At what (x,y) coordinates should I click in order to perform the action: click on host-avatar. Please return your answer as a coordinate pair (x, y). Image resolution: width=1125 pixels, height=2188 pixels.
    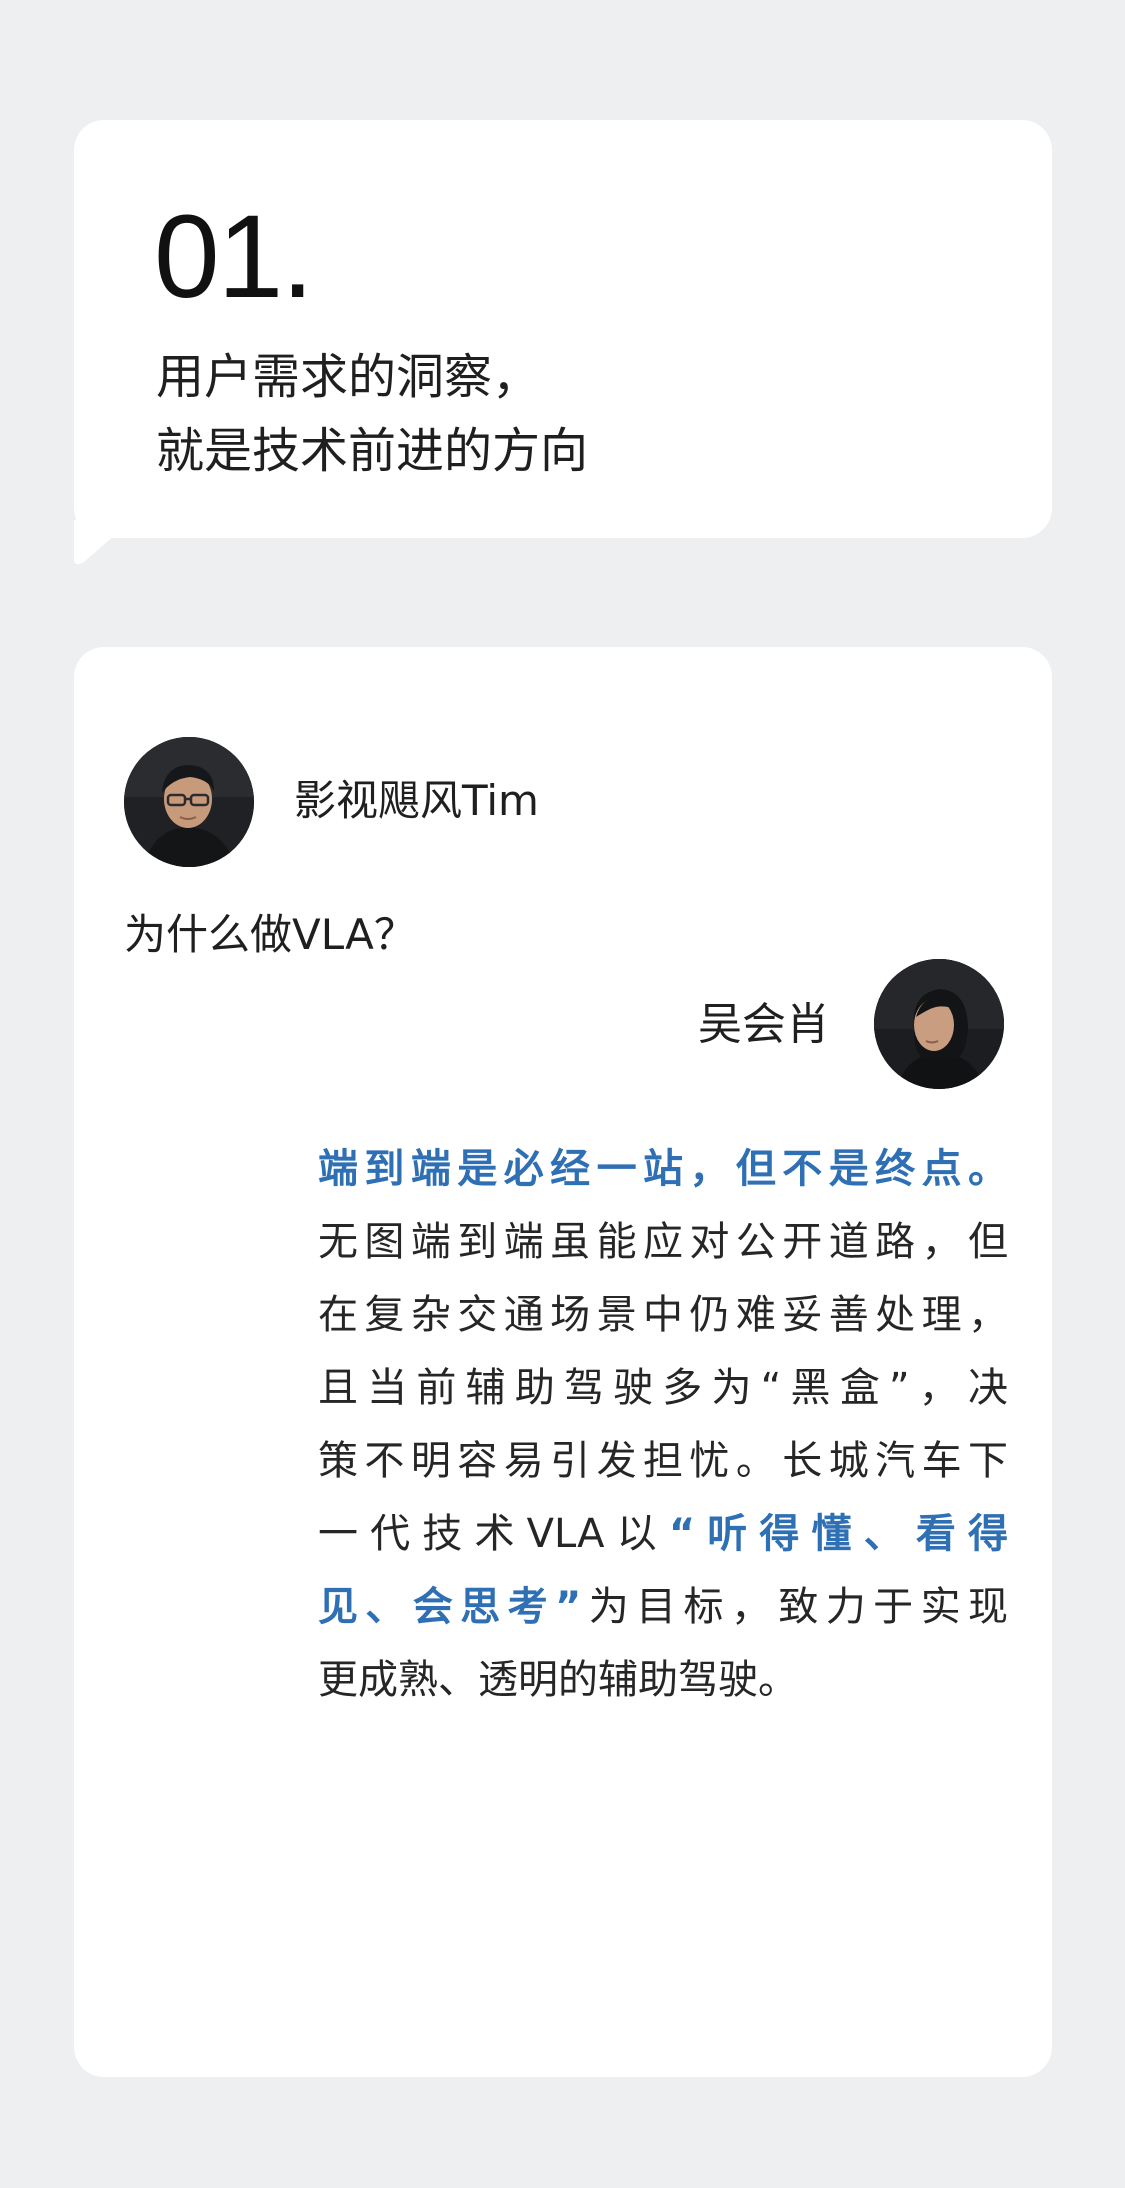
    Looking at the image, I should click on (189, 802).